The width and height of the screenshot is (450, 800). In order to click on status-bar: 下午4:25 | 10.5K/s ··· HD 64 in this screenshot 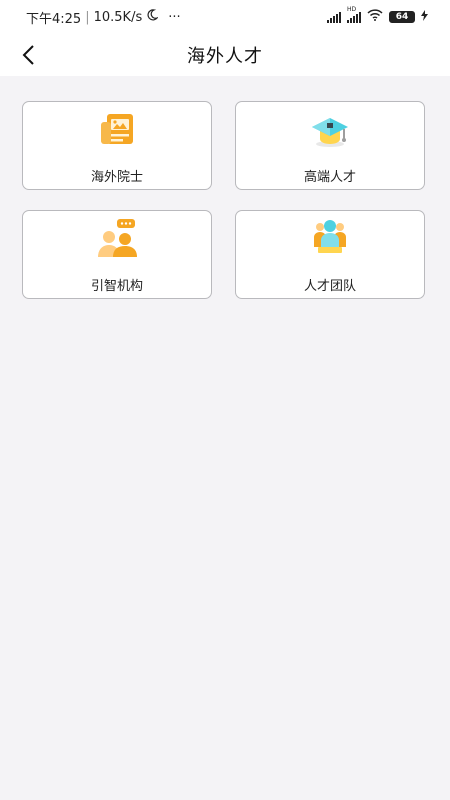, I will do `click(225, 17)`.